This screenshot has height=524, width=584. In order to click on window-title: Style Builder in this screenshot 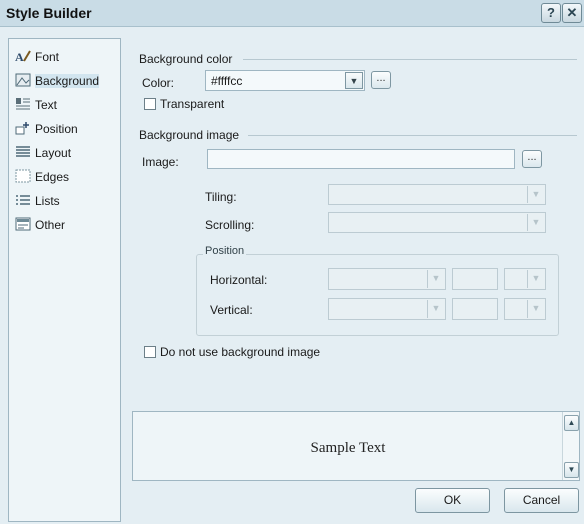, I will do `click(49, 13)`.